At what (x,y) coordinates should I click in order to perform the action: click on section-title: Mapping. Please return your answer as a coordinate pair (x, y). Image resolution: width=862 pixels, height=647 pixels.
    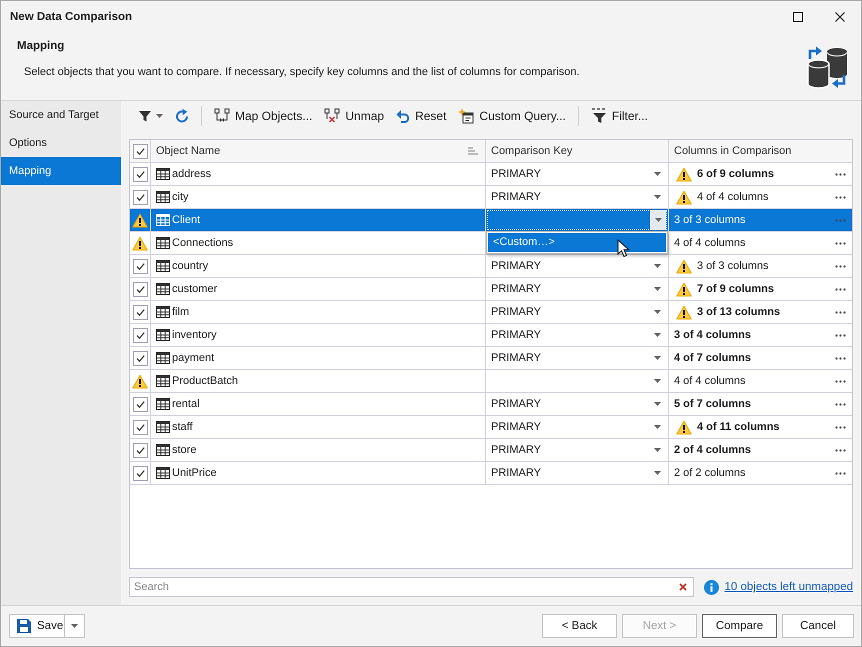
    Looking at the image, I should click on (41, 46).